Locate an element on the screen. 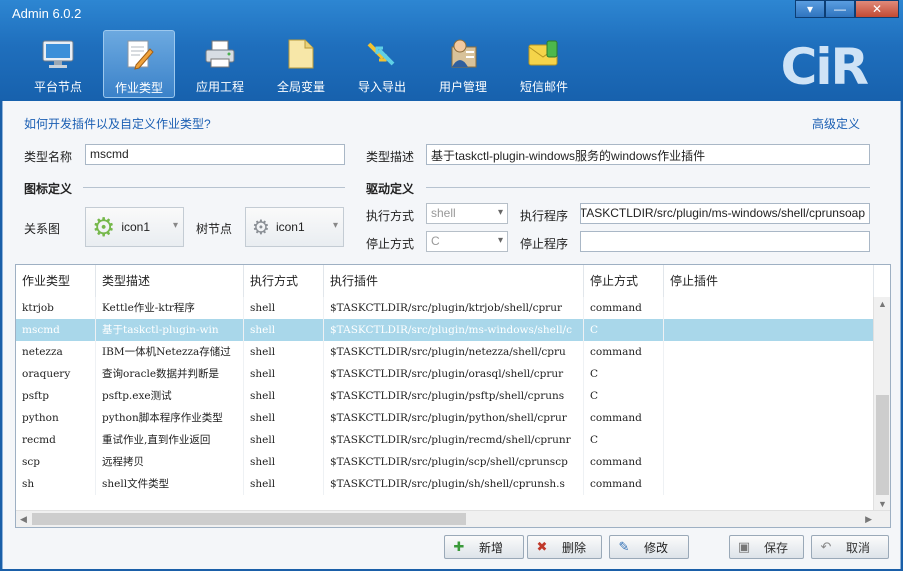 This screenshot has width=903, height=571. column-header: 停止方式 is located at coordinates (624, 281).